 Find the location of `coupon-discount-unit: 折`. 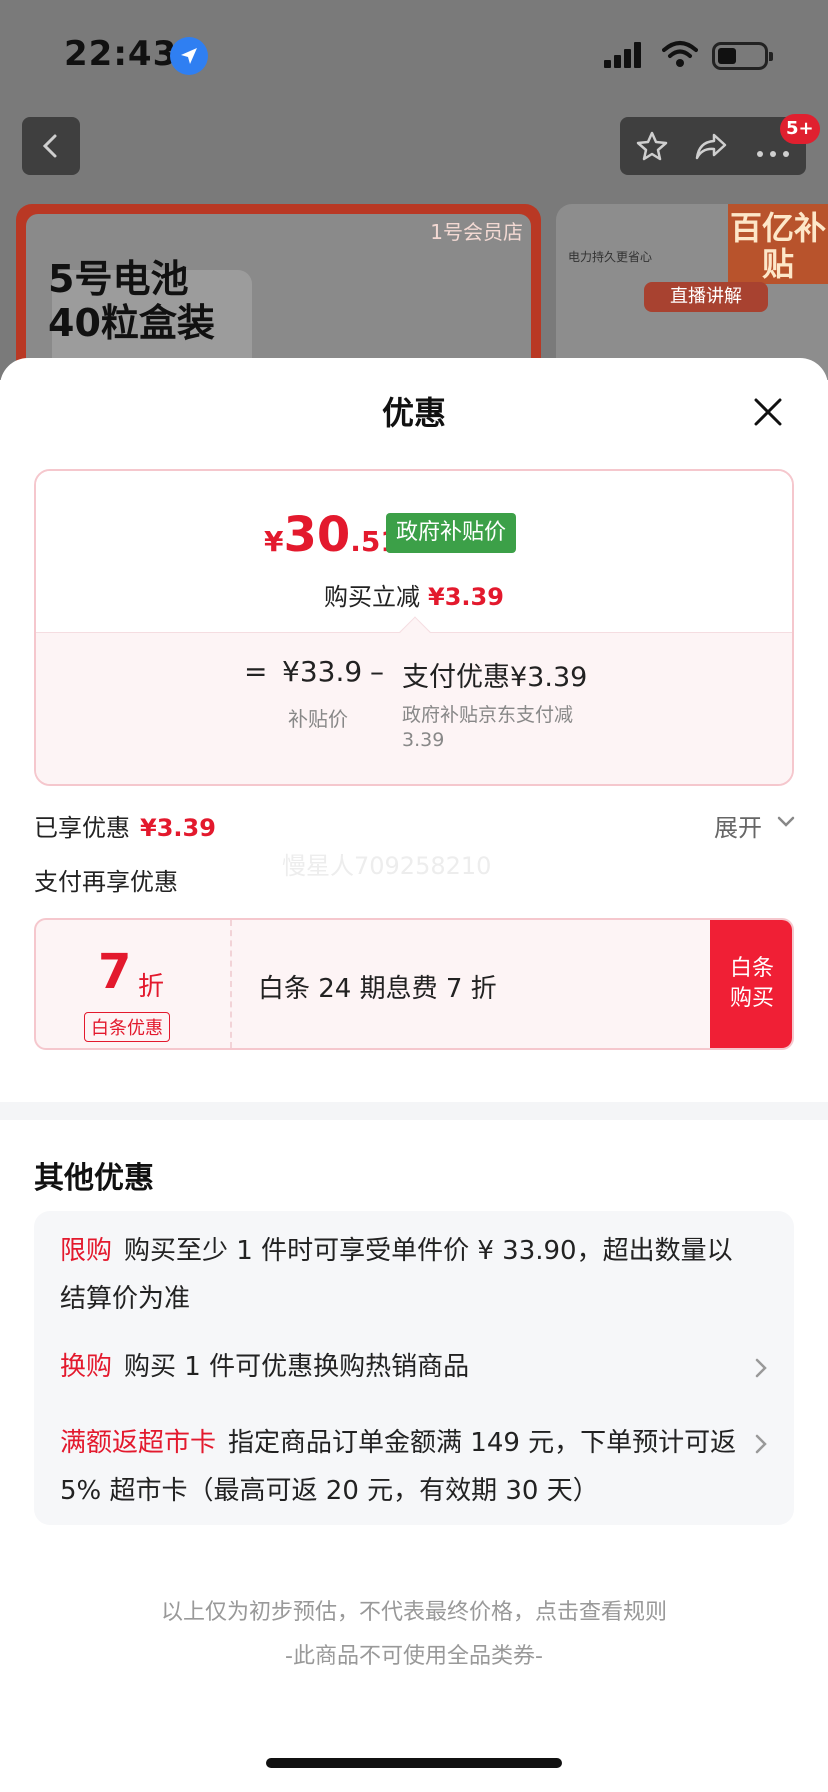

coupon-discount-unit: 折 is located at coordinates (151, 987).